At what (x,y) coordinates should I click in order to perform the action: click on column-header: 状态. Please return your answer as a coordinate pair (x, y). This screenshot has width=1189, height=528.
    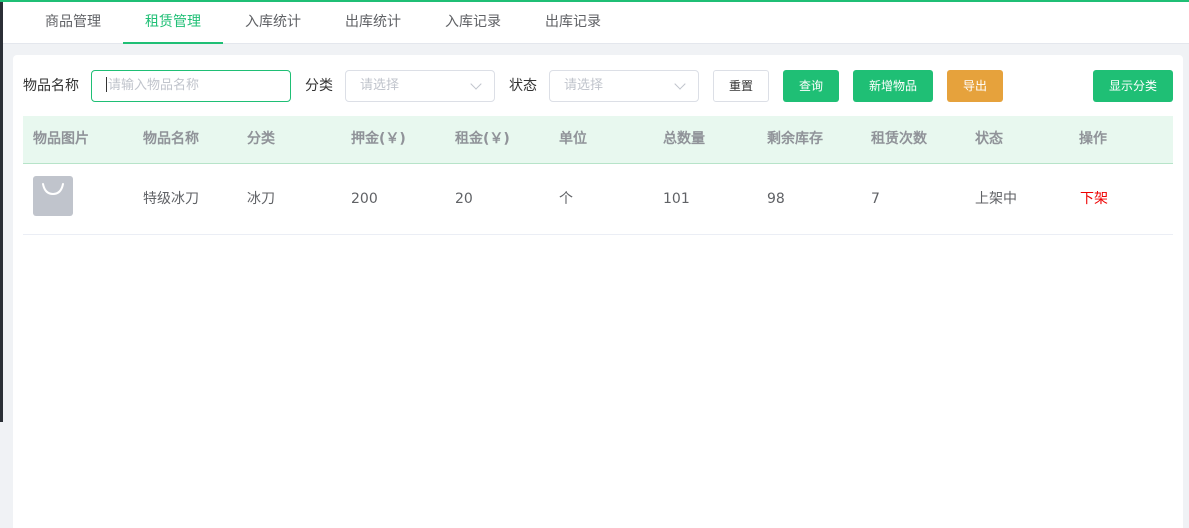
    Looking at the image, I should click on (989, 139).